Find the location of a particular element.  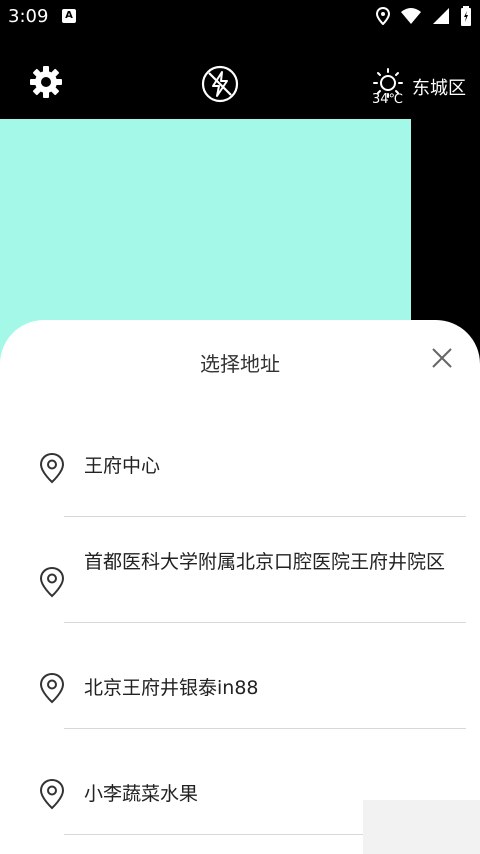

status-icons is located at coordinates (424, 16).